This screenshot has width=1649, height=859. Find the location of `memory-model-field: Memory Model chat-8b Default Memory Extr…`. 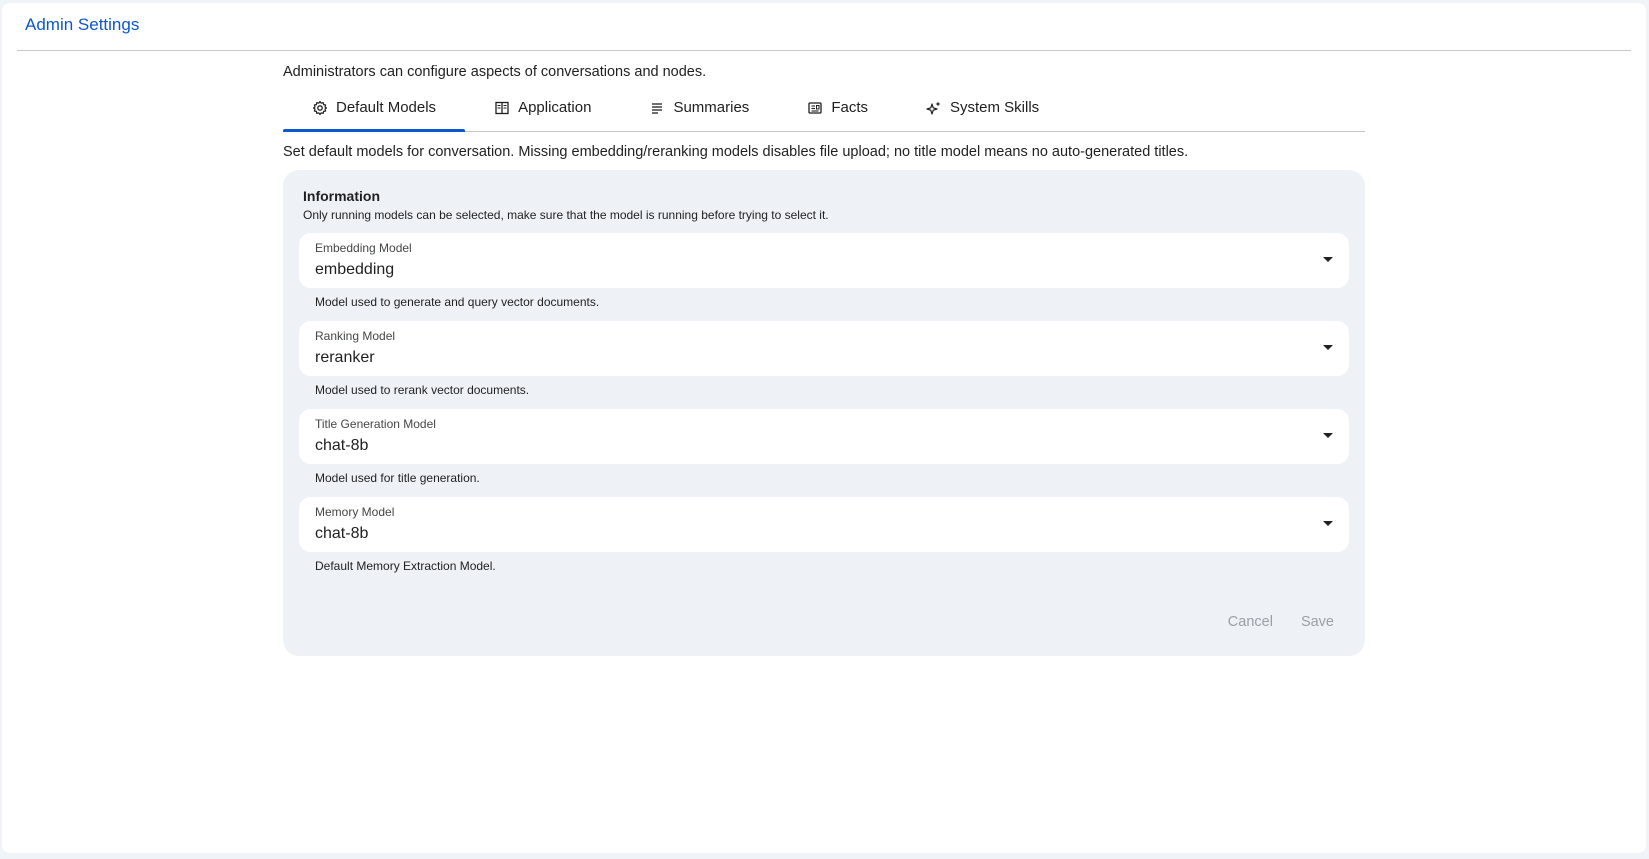

memory-model-field: Memory Model chat-8b Default Memory Extr… is located at coordinates (824, 535).